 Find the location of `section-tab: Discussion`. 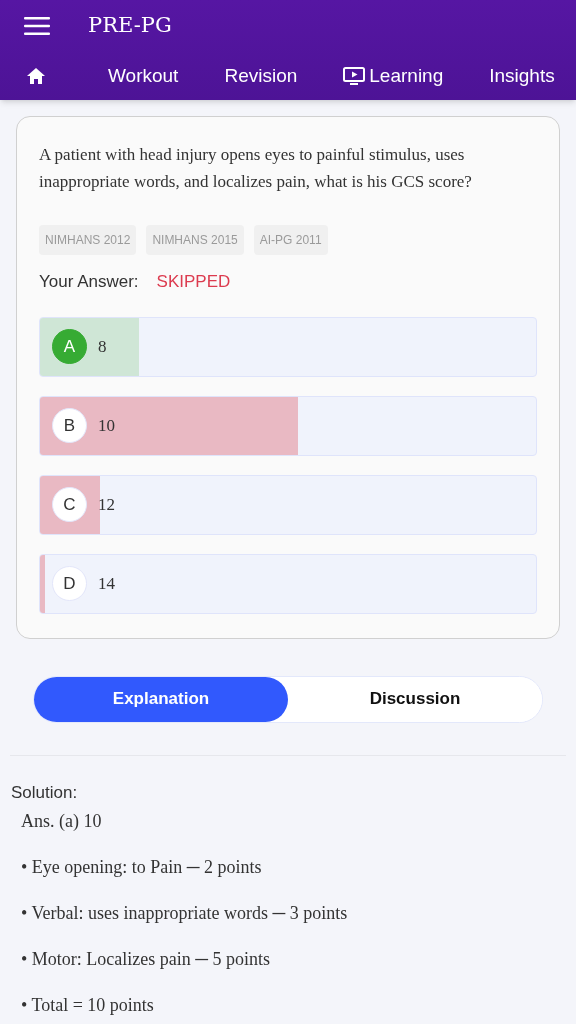

section-tab: Discussion is located at coordinates (415, 699).